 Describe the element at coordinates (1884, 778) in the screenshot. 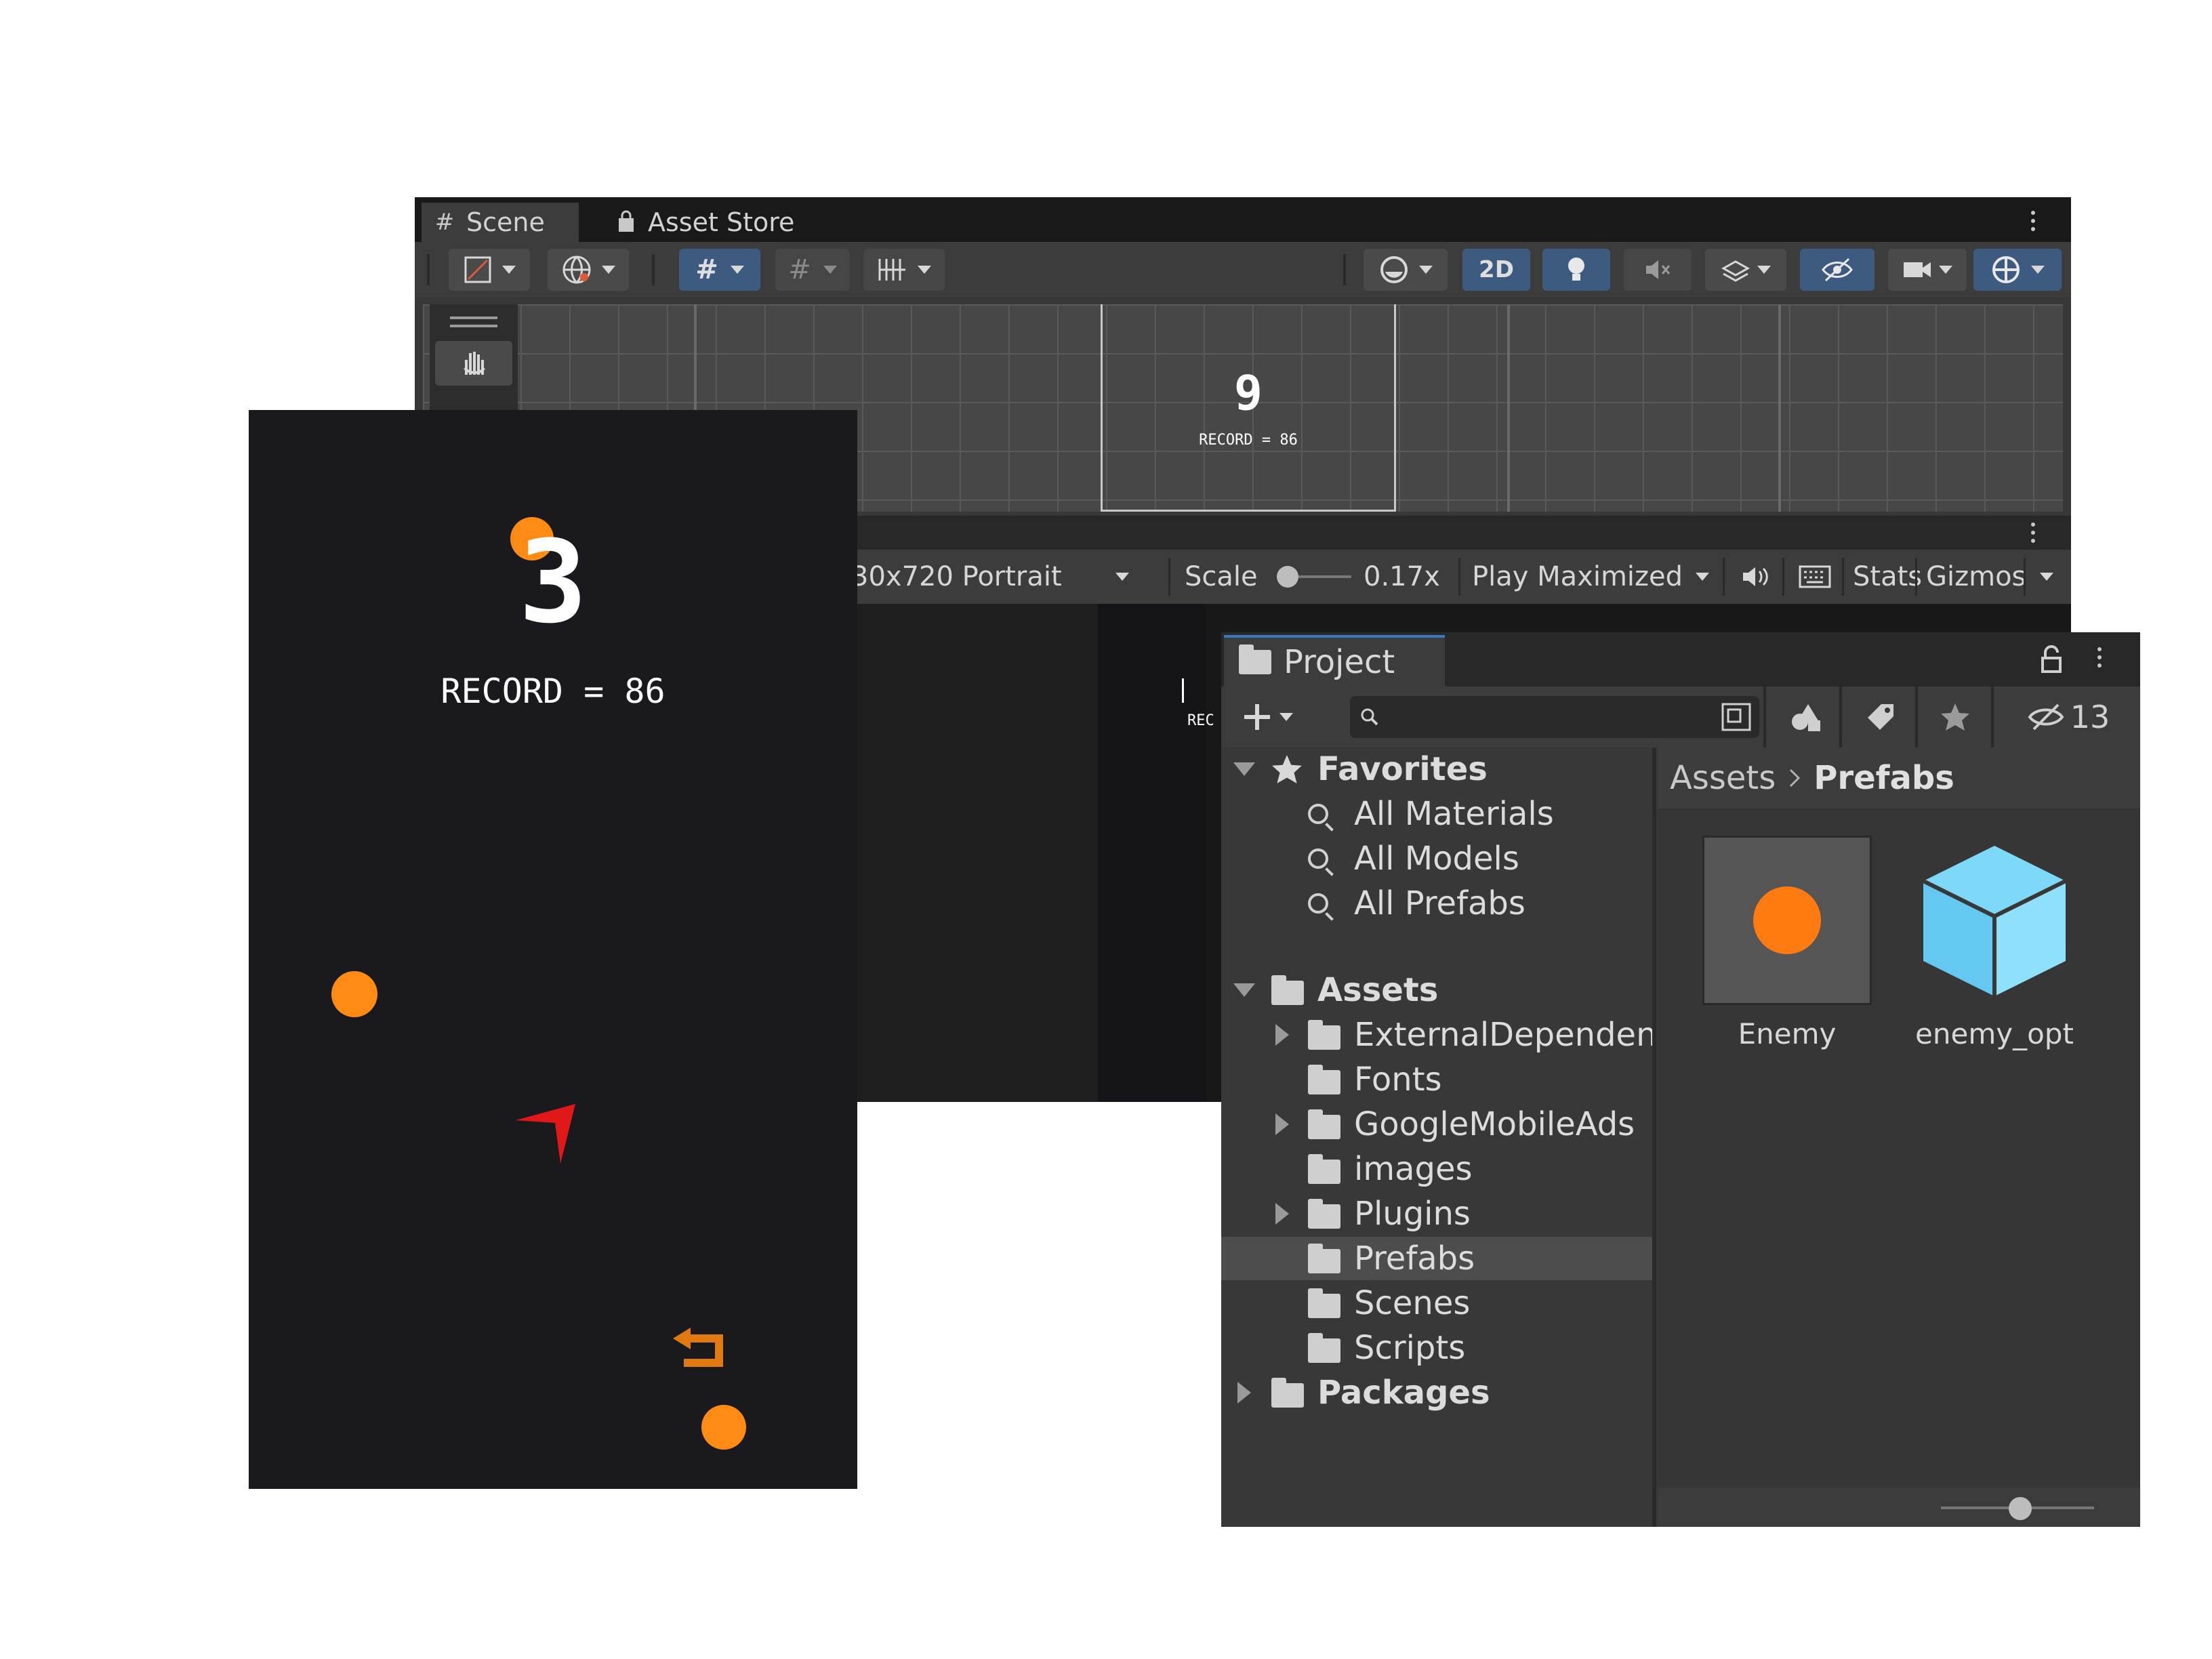

I see `breadcrumb-prefabs: Prefabs` at that location.